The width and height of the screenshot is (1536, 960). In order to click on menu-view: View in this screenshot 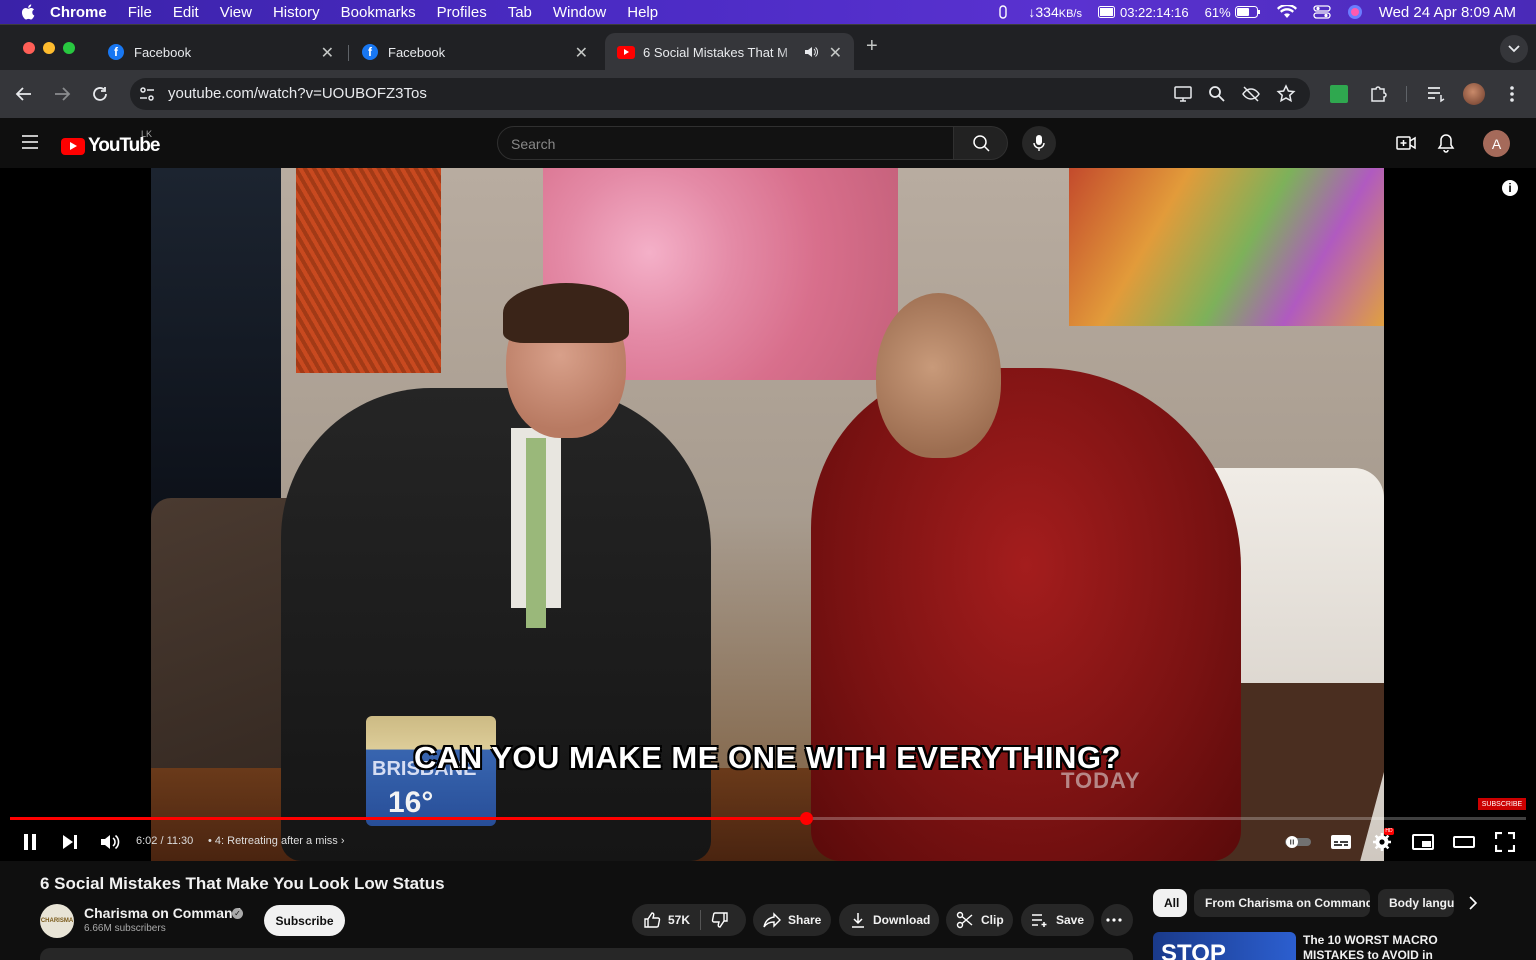, I will do `click(236, 12)`.